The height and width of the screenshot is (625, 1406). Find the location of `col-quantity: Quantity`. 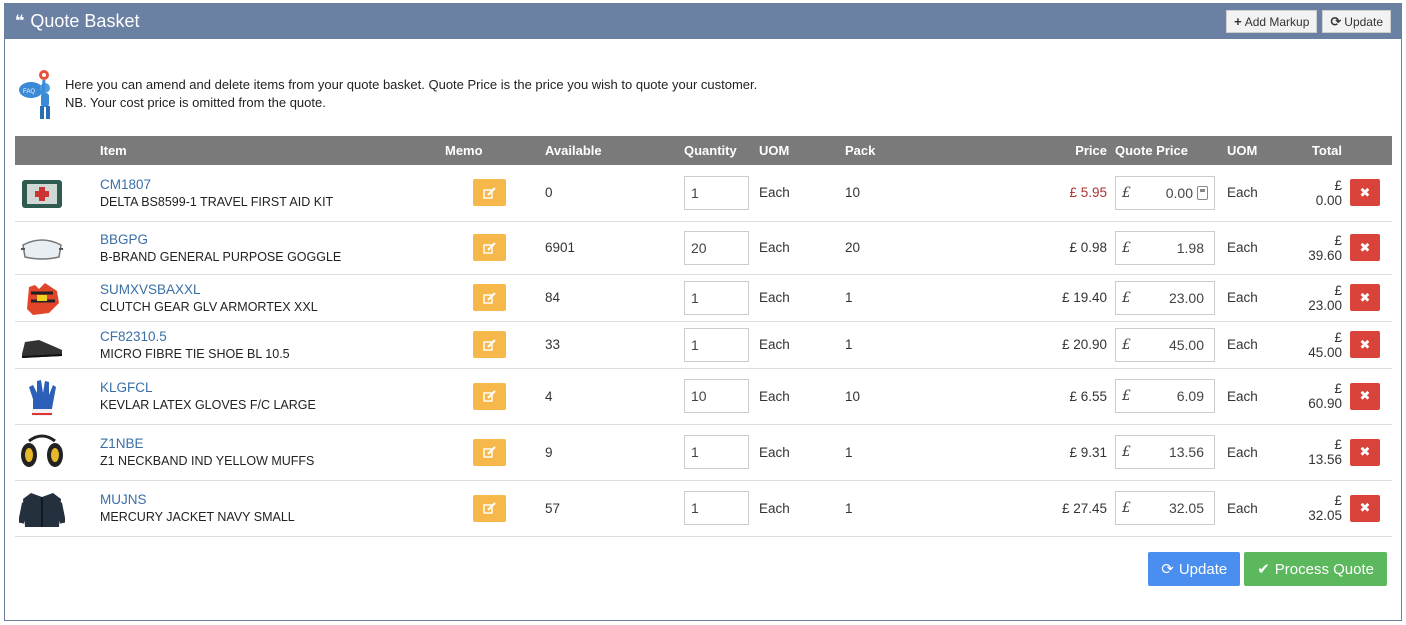

col-quantity: Quantity is located at coordinates (710, 150).